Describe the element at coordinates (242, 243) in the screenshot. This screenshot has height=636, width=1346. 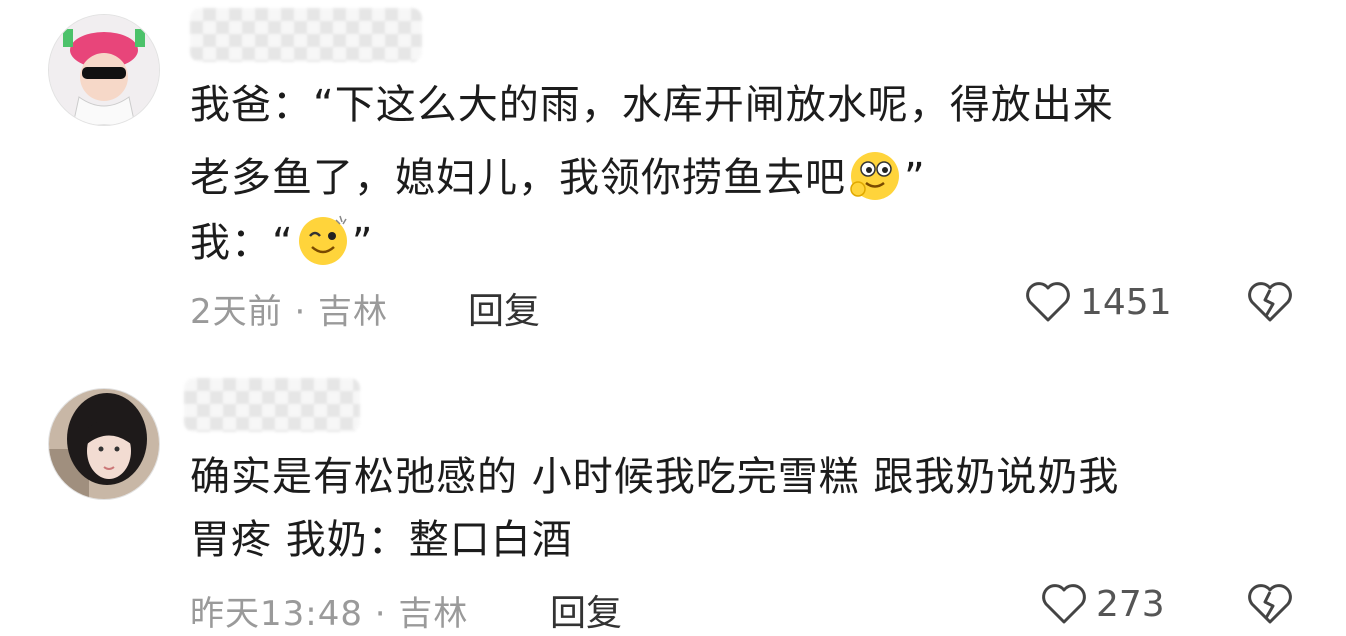
I see `comment-text-segment: 我：“` at that location.